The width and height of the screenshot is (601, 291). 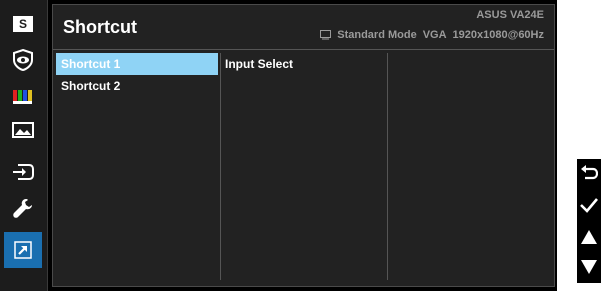 I want to click on confirm-check-icon, so click(x=589, y=205).